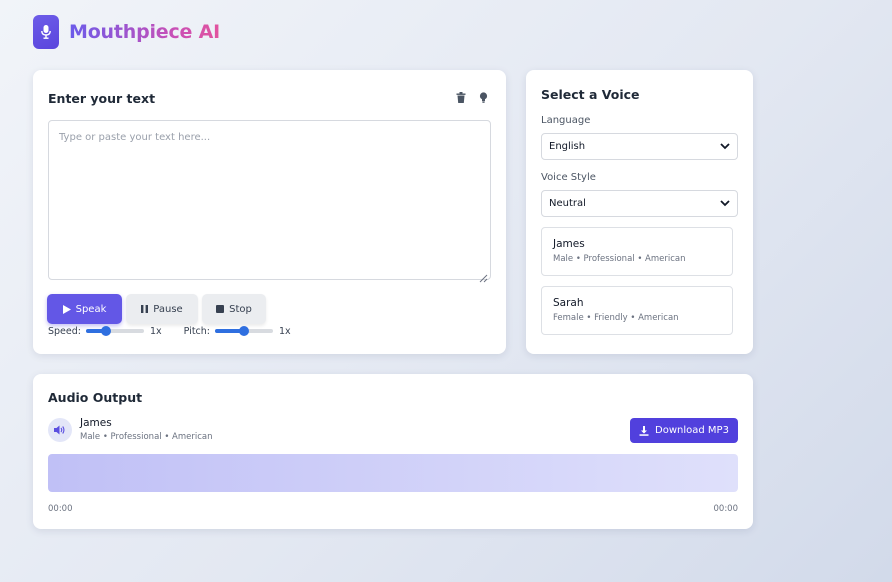 The image size is (892, 582). What do you see at coordinates (639, 146) in the screenshot?
I see `language-select: English` at bounding box center [639, 146].